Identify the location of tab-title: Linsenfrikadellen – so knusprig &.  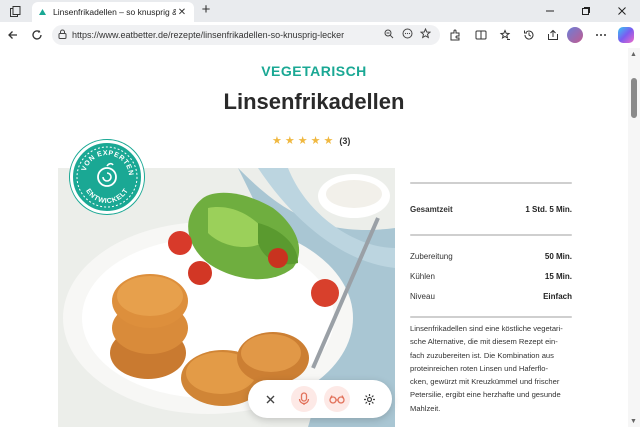
(114, 12).